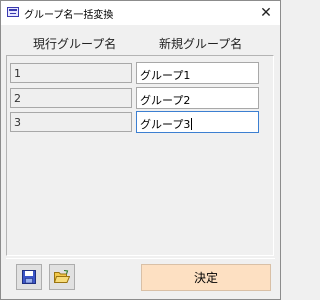 This screenshot has height=300, width=320. What do you see at coordinates (192, 124) in the screenshot?
I see `text-caret` at bounding box center [192, 124].